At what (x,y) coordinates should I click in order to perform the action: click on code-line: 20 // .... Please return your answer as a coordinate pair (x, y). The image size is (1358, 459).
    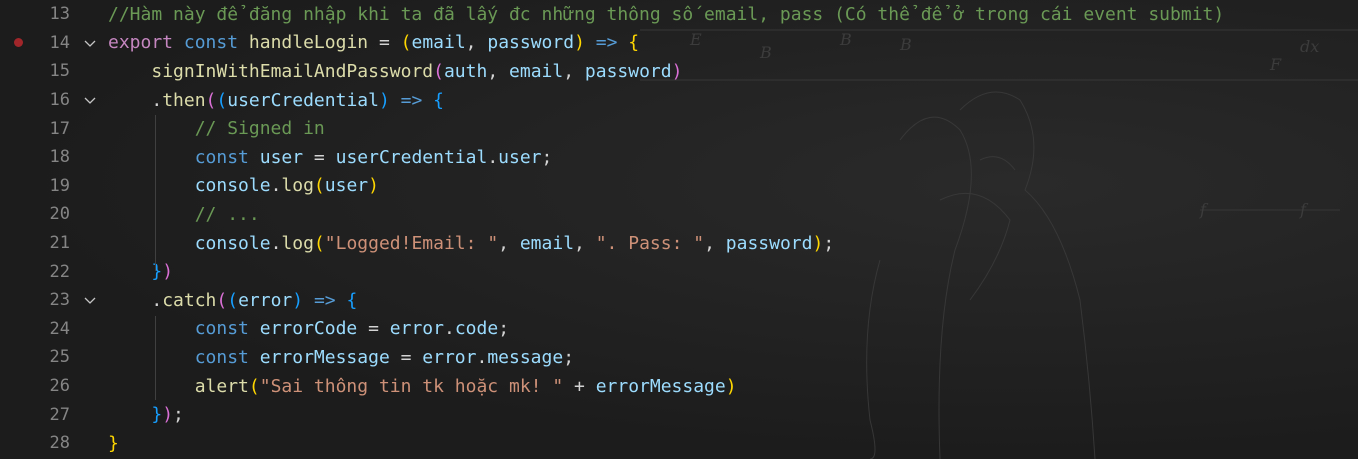
    Looking at the image, I should click on (679, 214).